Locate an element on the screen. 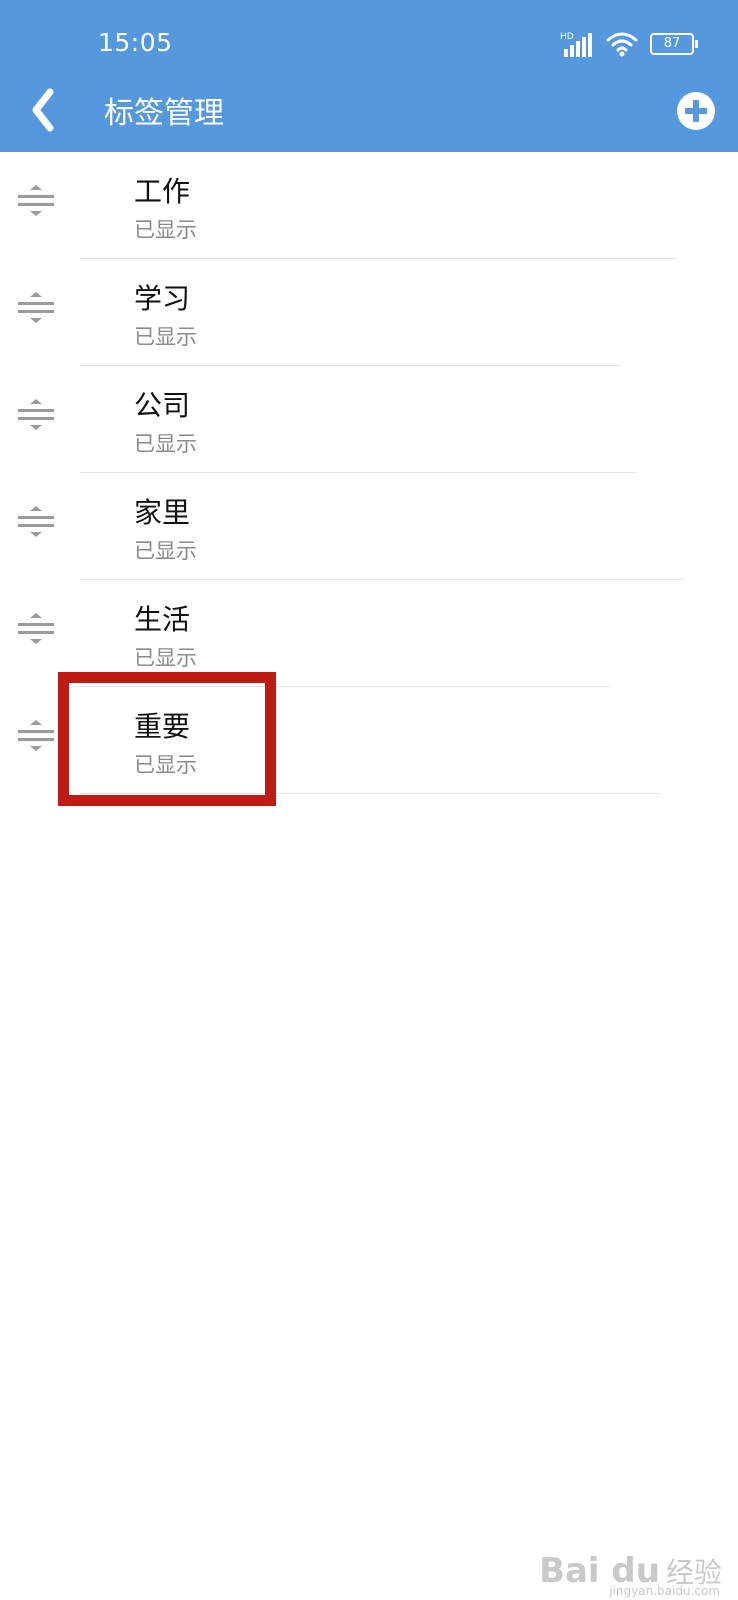 This screenshot has height=1600, width=738. status-icons: HD 87 is located at coordinates (629, 44).